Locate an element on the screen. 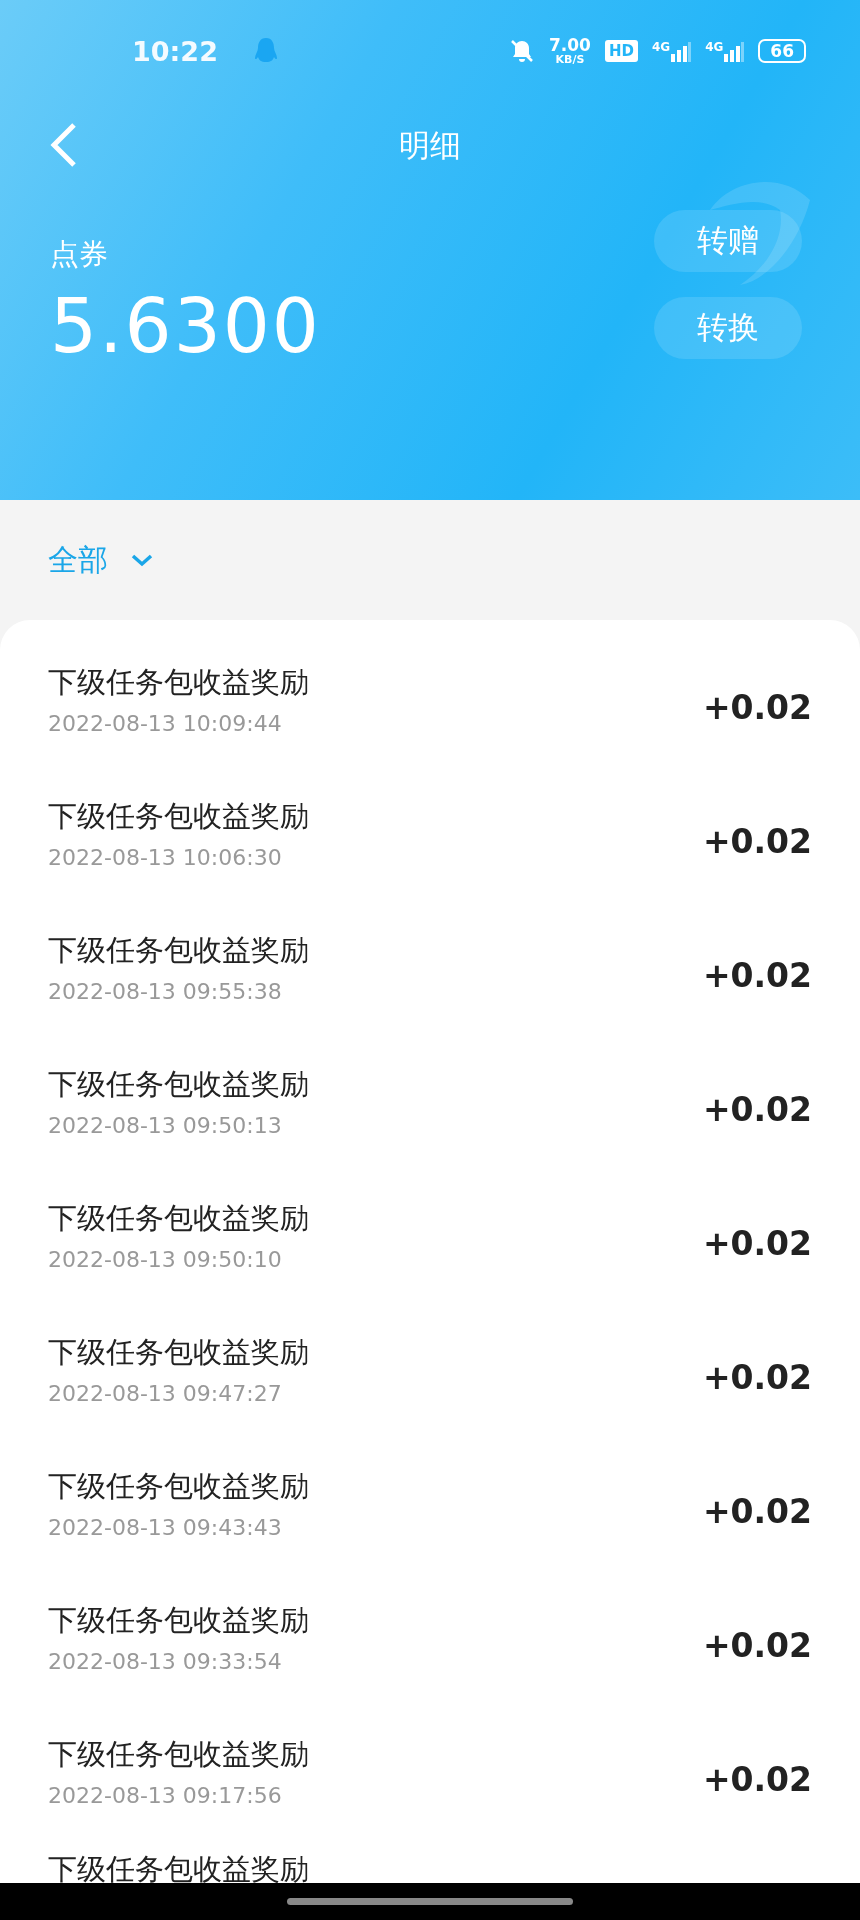  balance-label: 点券 is located at coordinates (79, 254).